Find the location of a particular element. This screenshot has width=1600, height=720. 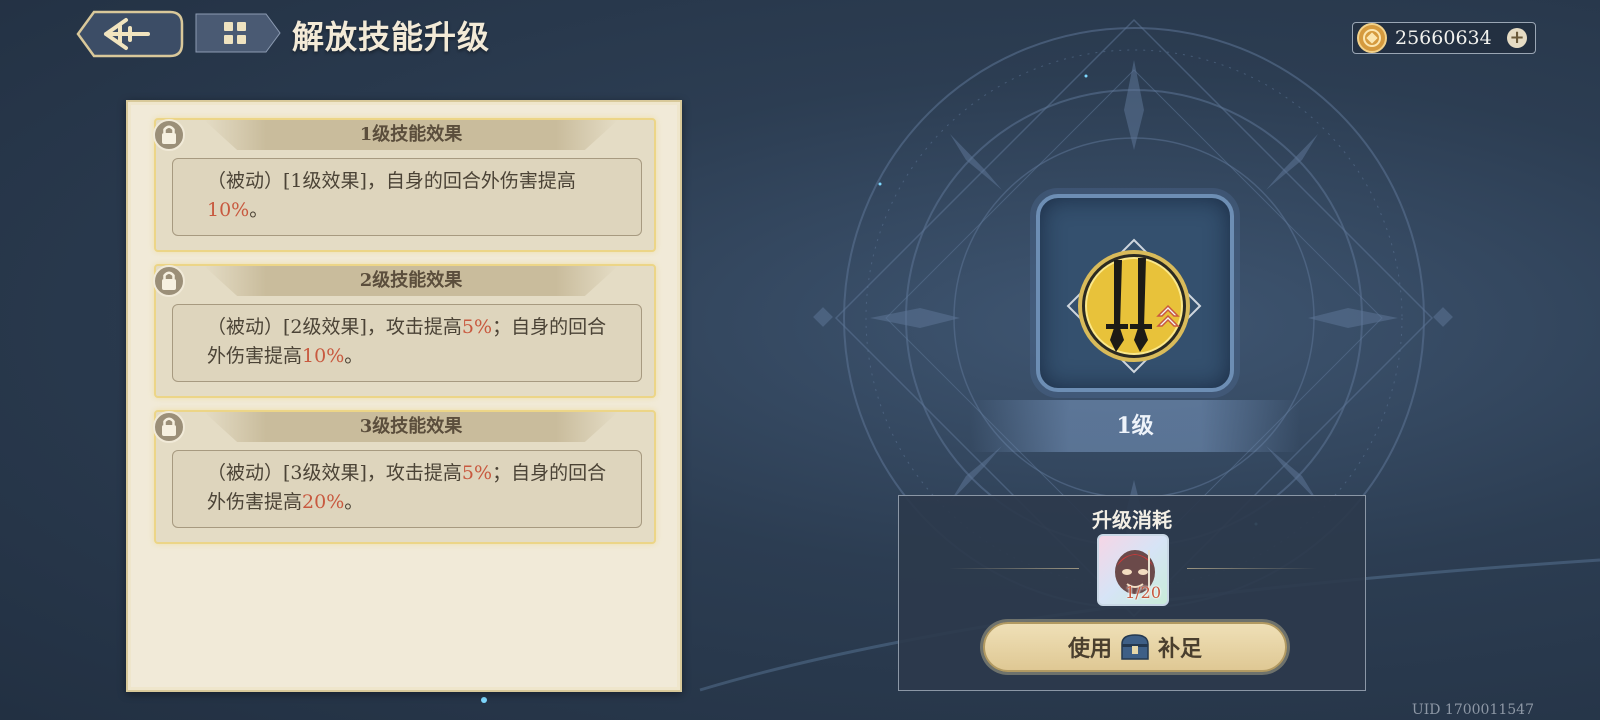

twin-blades-skill-icon is located at coordinates (1134, 306).